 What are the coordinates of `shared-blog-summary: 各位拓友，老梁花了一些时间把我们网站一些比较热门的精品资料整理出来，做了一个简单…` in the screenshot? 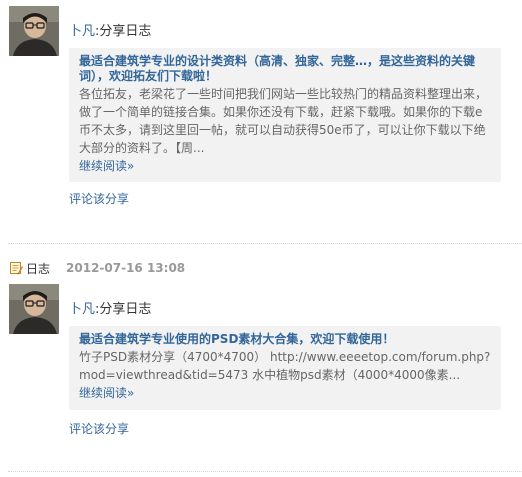 It's located at (283, 121).